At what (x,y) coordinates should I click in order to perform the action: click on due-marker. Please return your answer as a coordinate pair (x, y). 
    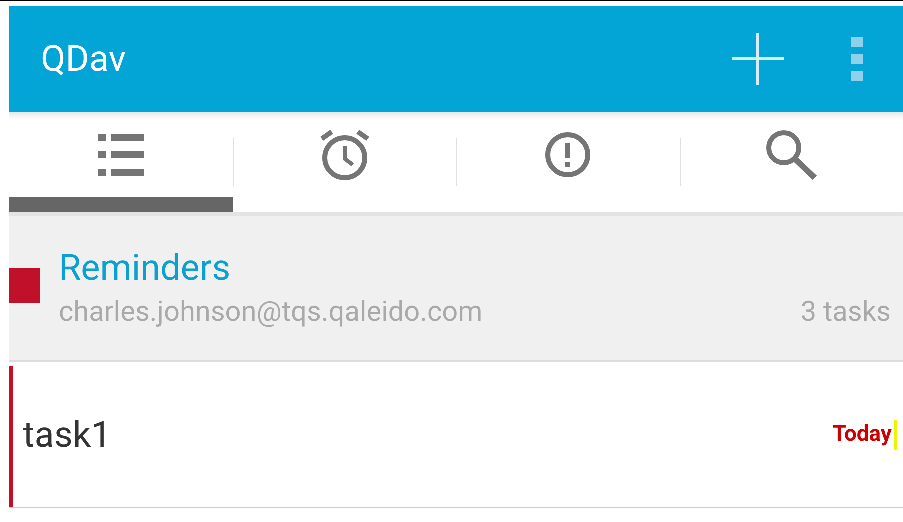
    Looking at the image, I should click on (895, 435).